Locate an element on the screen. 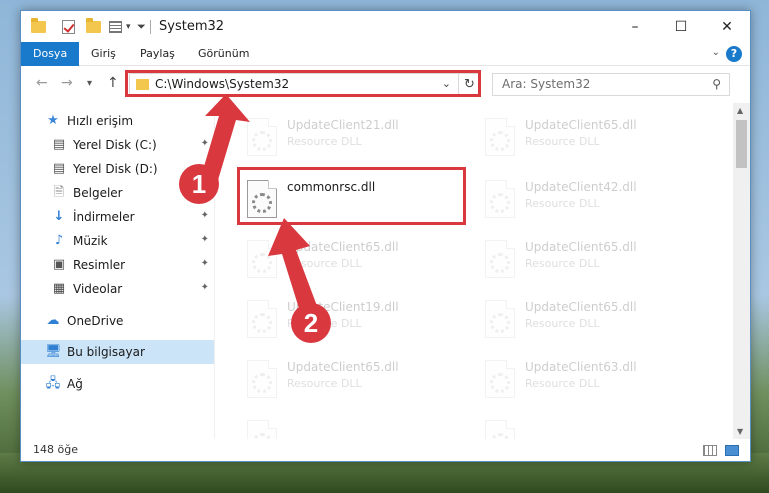 The width and height of the screenshot is (769, 493). large-icons-view-icon is located at coordinates (732, 450).